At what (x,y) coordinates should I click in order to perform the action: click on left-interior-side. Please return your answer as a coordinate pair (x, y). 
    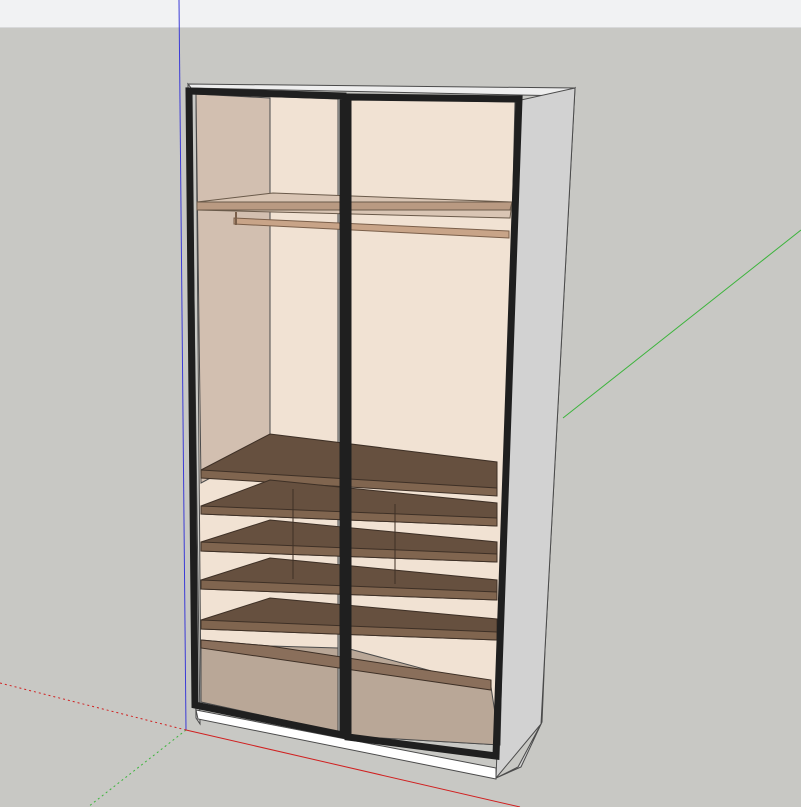
    Looking at the image, I should click on (233, 288).